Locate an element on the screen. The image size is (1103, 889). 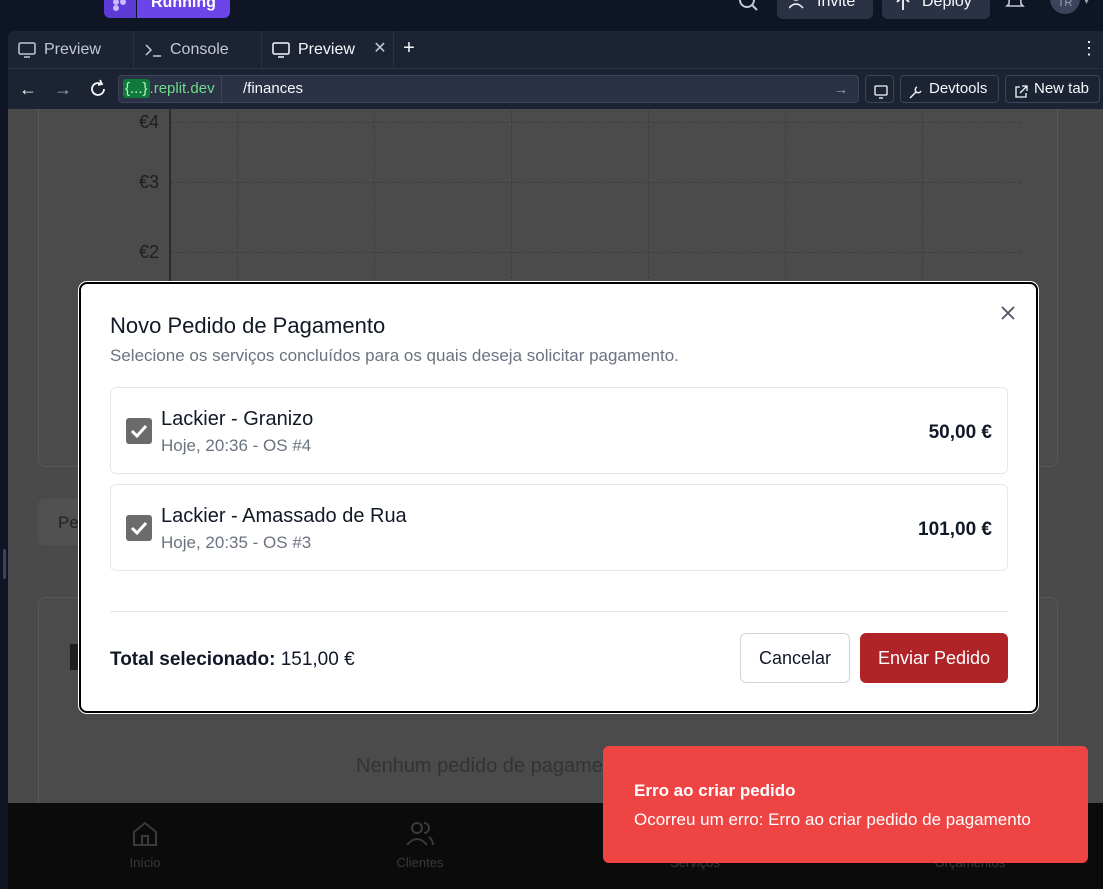
error-toast: Erro ao criar pedido Ocorreu um erro is located at coordinates (845, 804).